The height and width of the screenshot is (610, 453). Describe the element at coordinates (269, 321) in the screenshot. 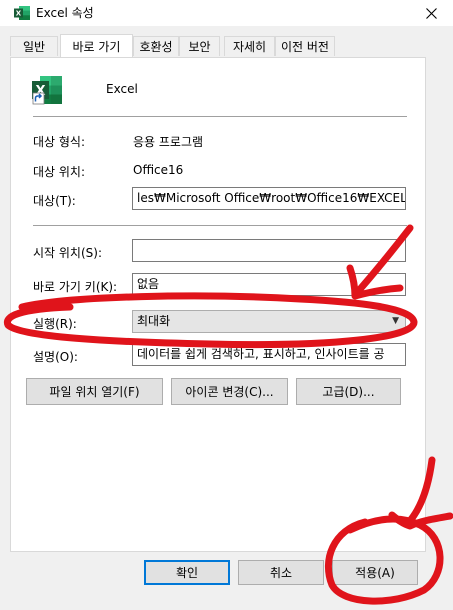

I see `run-select: 최대화 ▼` at that location.